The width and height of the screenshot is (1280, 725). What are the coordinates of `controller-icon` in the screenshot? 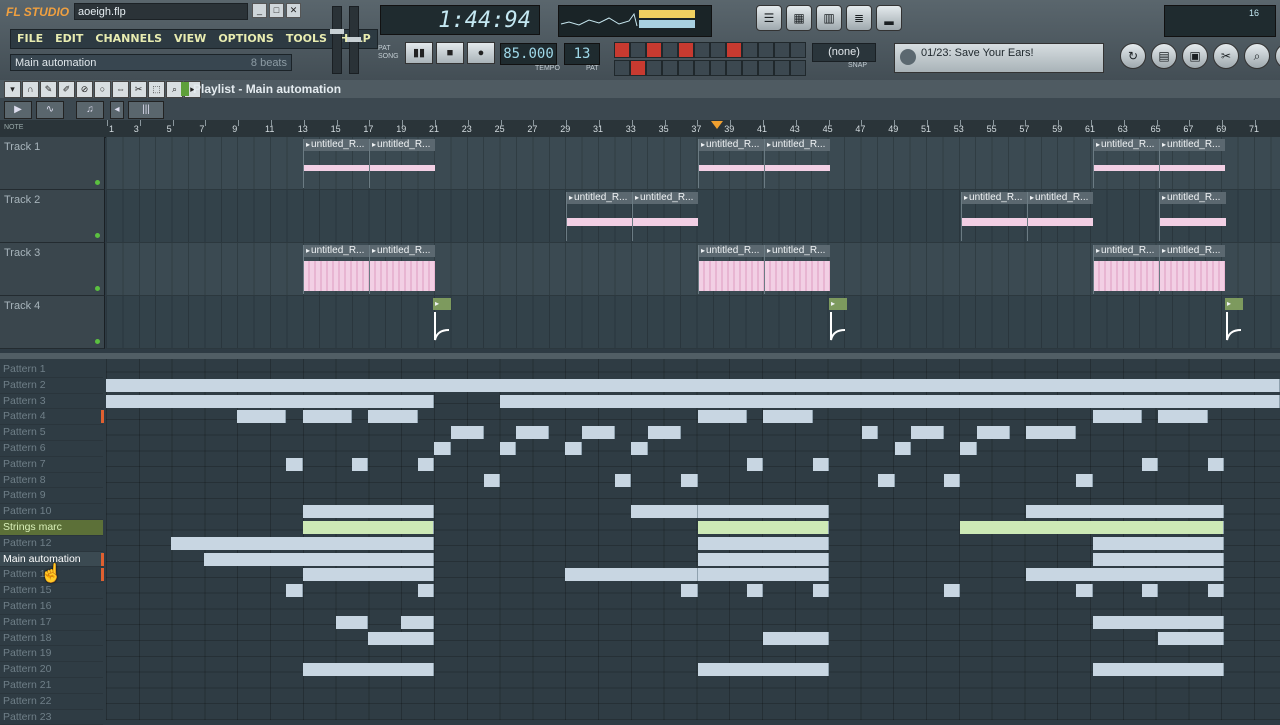 It's located at (734, 68).